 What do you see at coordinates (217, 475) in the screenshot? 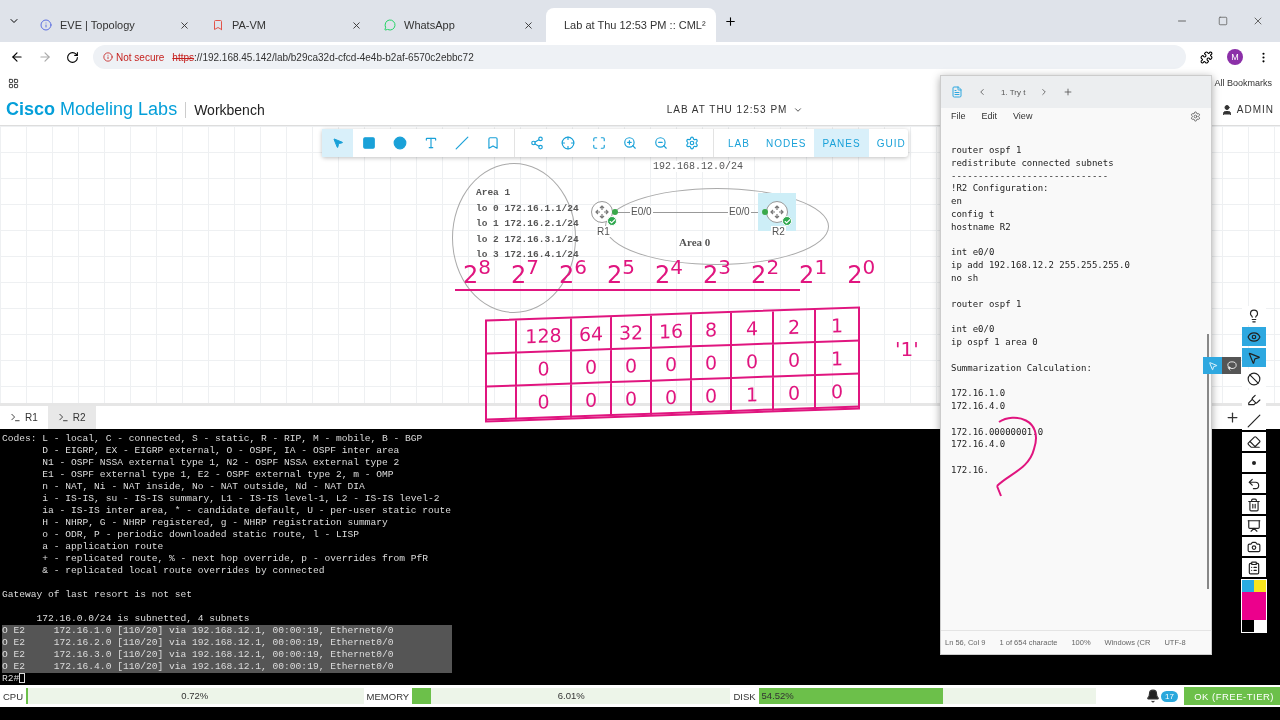
I see `terminal-line: E1 - OSPF external type 1, E2 - OSPF external type 2, m - OMP` at bounding box center [217, 475].